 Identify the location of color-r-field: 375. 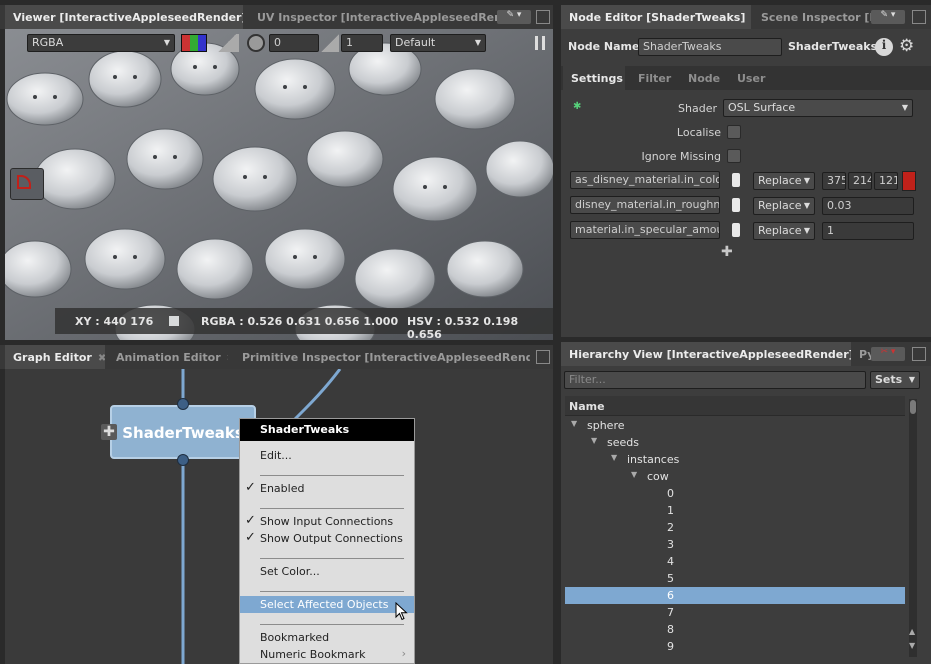
(834, 181).